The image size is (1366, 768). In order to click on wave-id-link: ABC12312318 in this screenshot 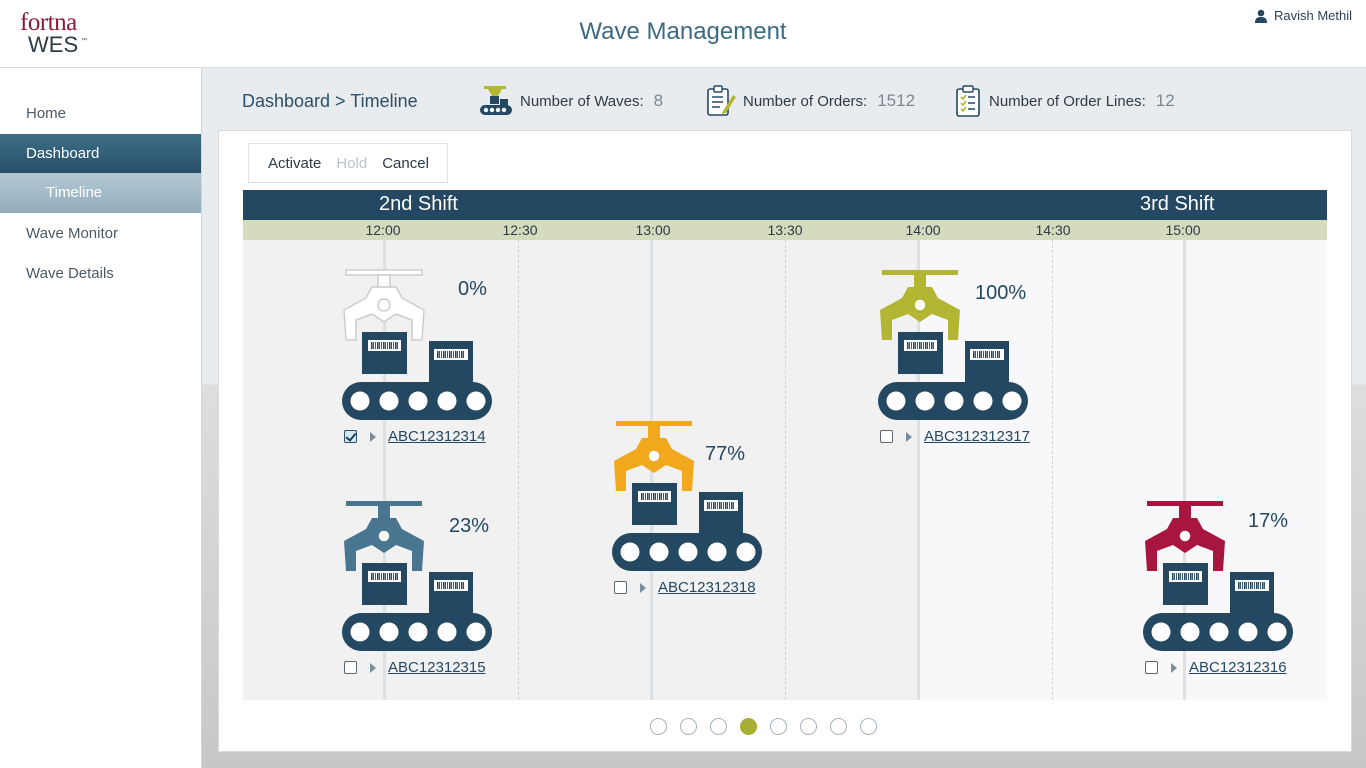, I will do `click(707, 587)`.